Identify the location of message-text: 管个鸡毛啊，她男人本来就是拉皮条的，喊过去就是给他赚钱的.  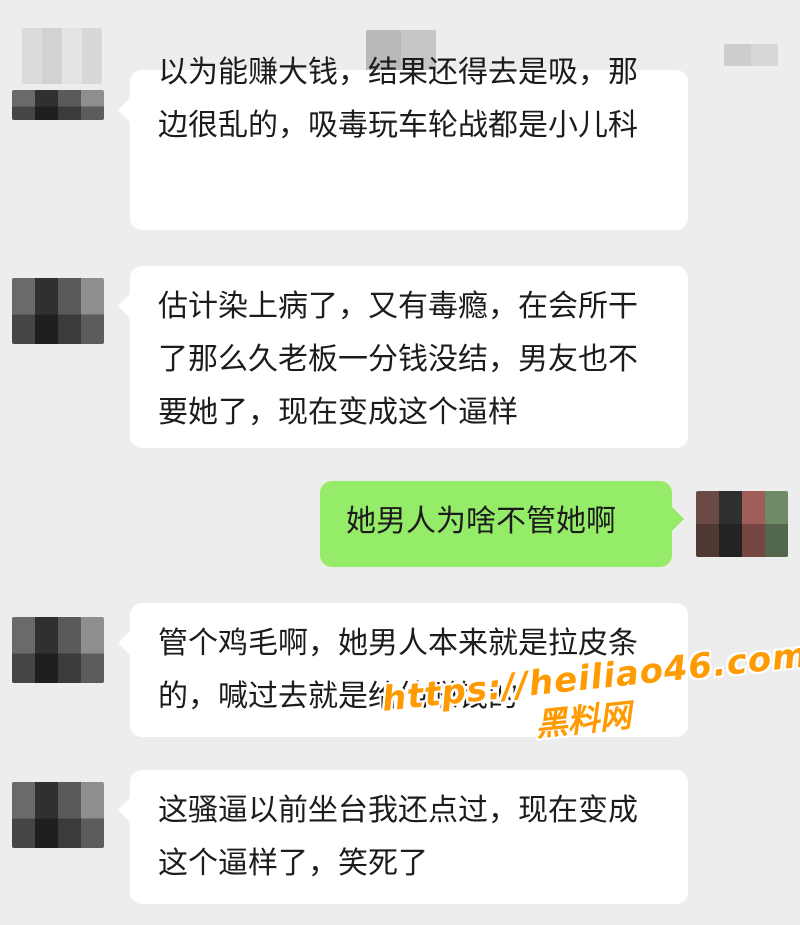
(398, 670).